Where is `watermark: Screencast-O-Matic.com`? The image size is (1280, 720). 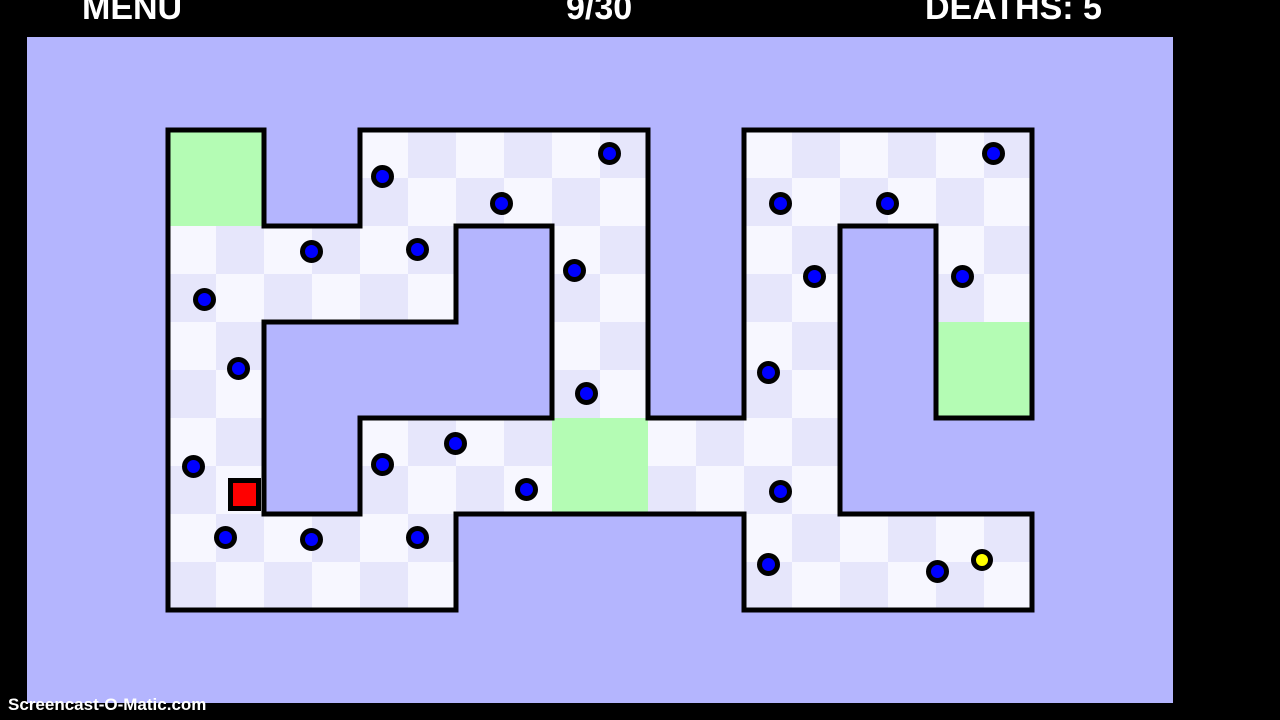 watermark: Screencast-O-Matic.com is located at coordinates (107, 704).